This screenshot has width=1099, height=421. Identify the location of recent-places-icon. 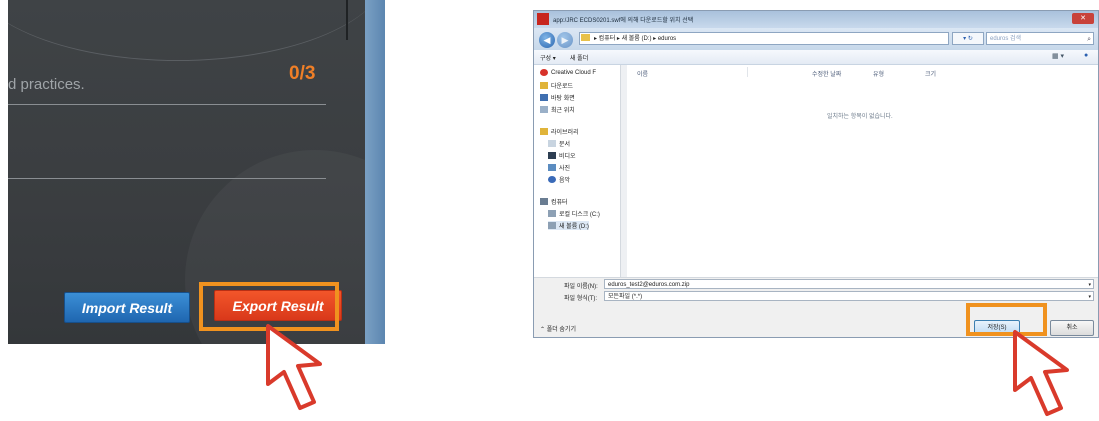
(544, 109).